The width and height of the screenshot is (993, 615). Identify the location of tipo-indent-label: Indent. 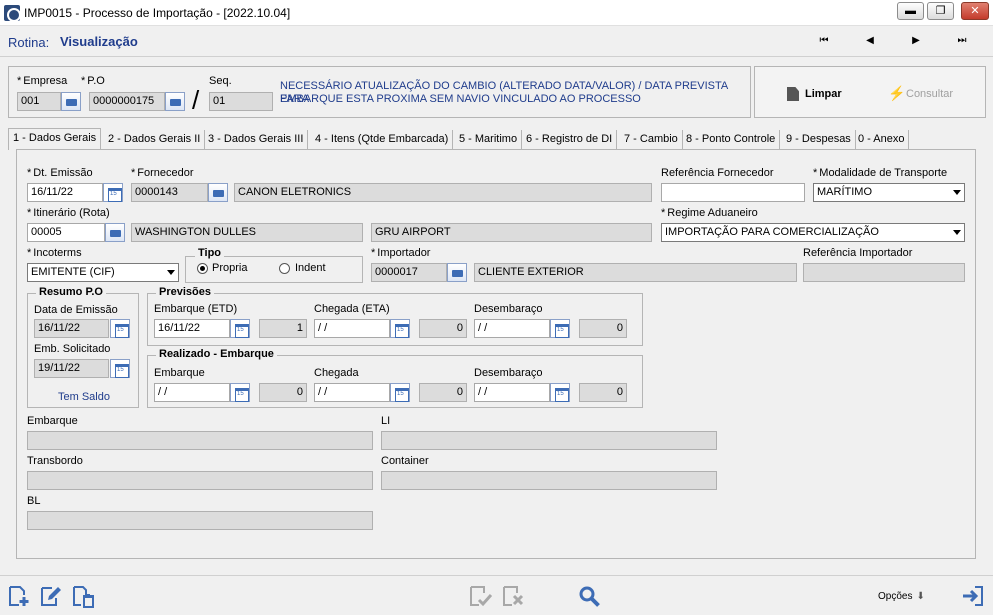
(310, 268).